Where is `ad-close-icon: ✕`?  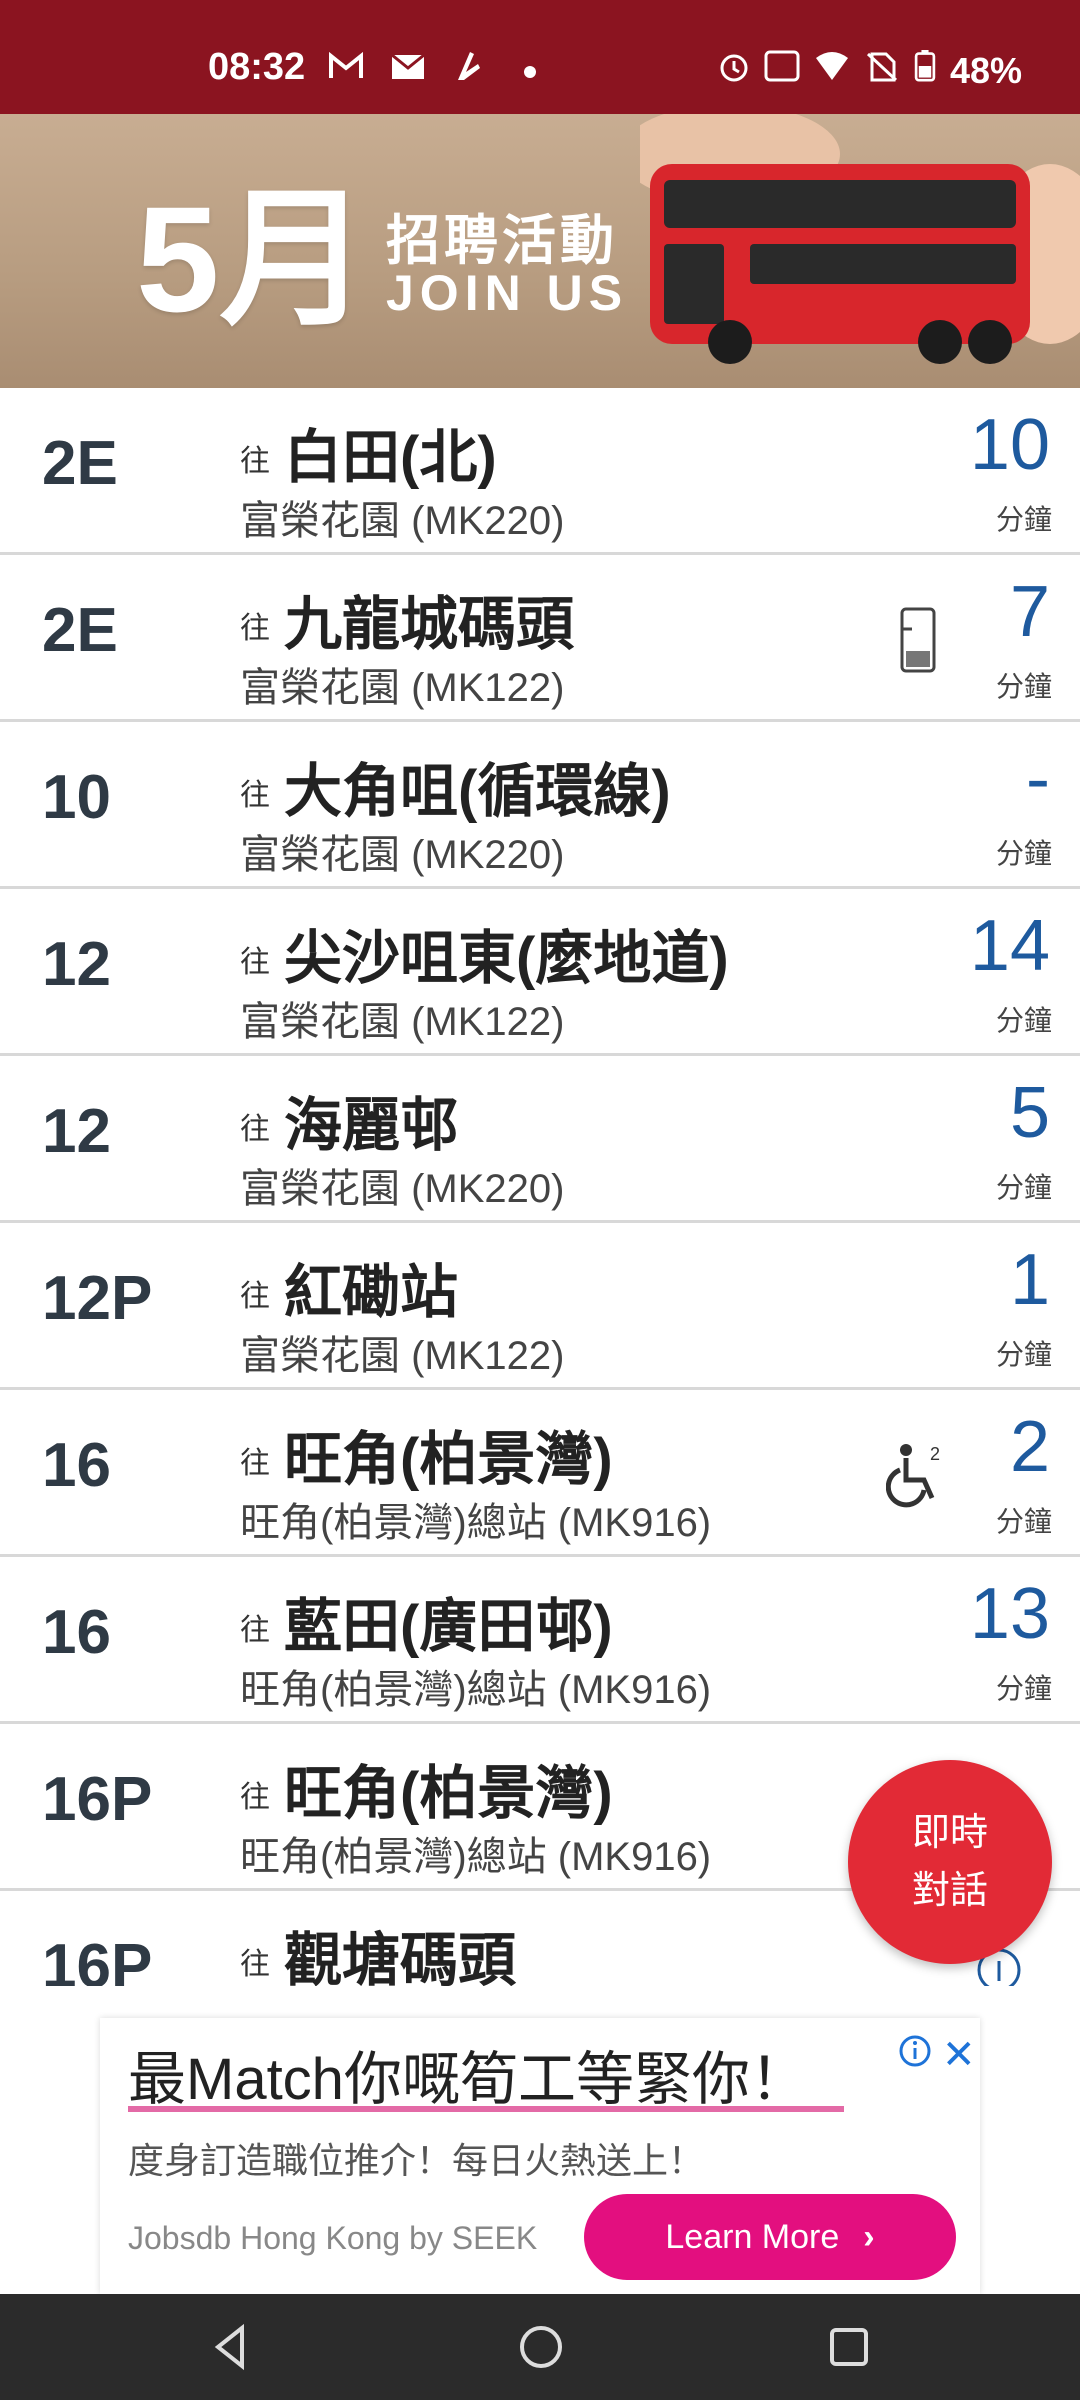 ad-close-icon: ✕ is located at coordinates (959, 2055).